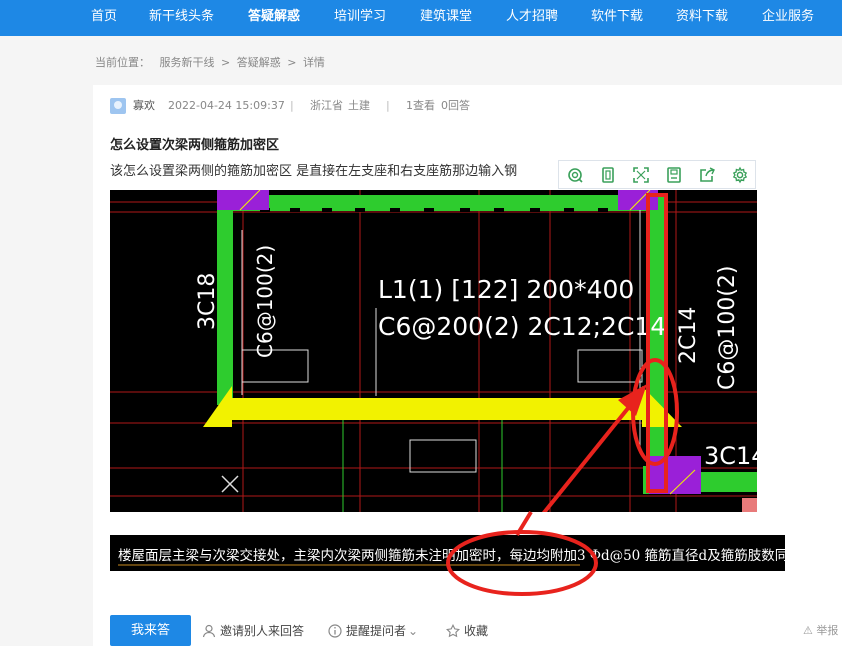 The width and height of the screenshot is (842, 646). I want to click on nav-item-resources: 资料下载, so click(702, 18).